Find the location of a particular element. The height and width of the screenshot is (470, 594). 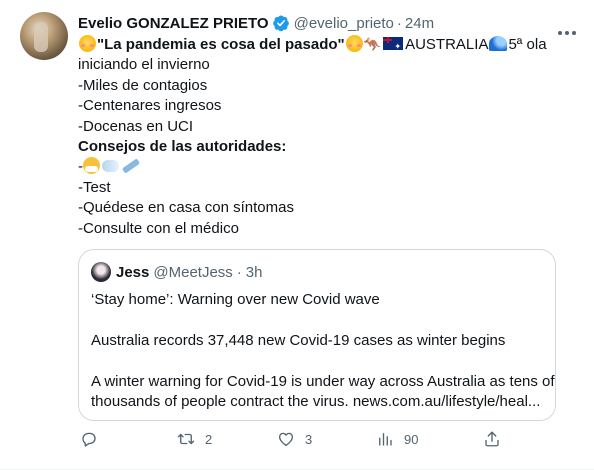

share-button is located at coordinates (492, 439).